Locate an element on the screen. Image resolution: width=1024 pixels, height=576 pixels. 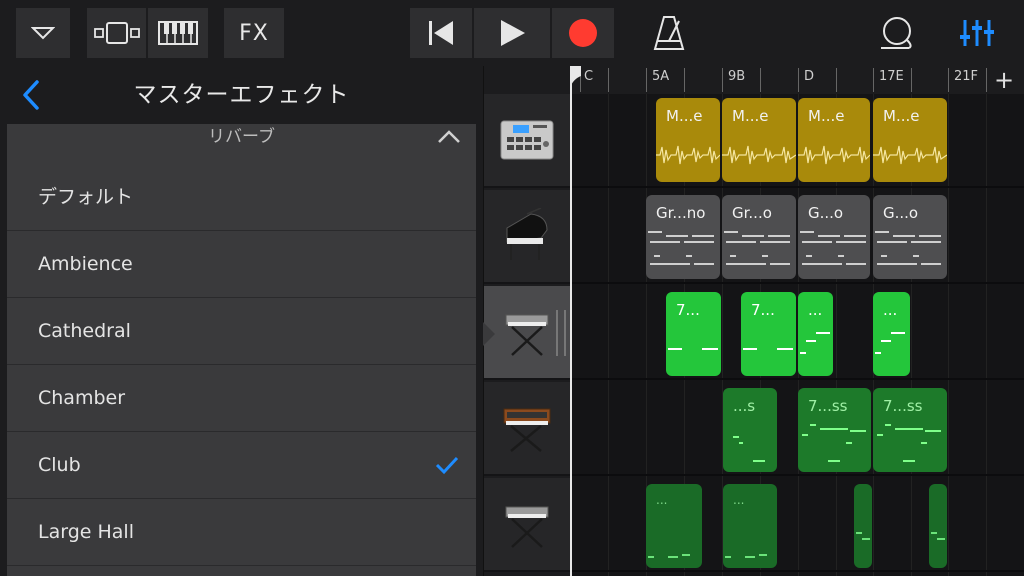
midi-region: Gr...o is located at coordinates (759, 237).